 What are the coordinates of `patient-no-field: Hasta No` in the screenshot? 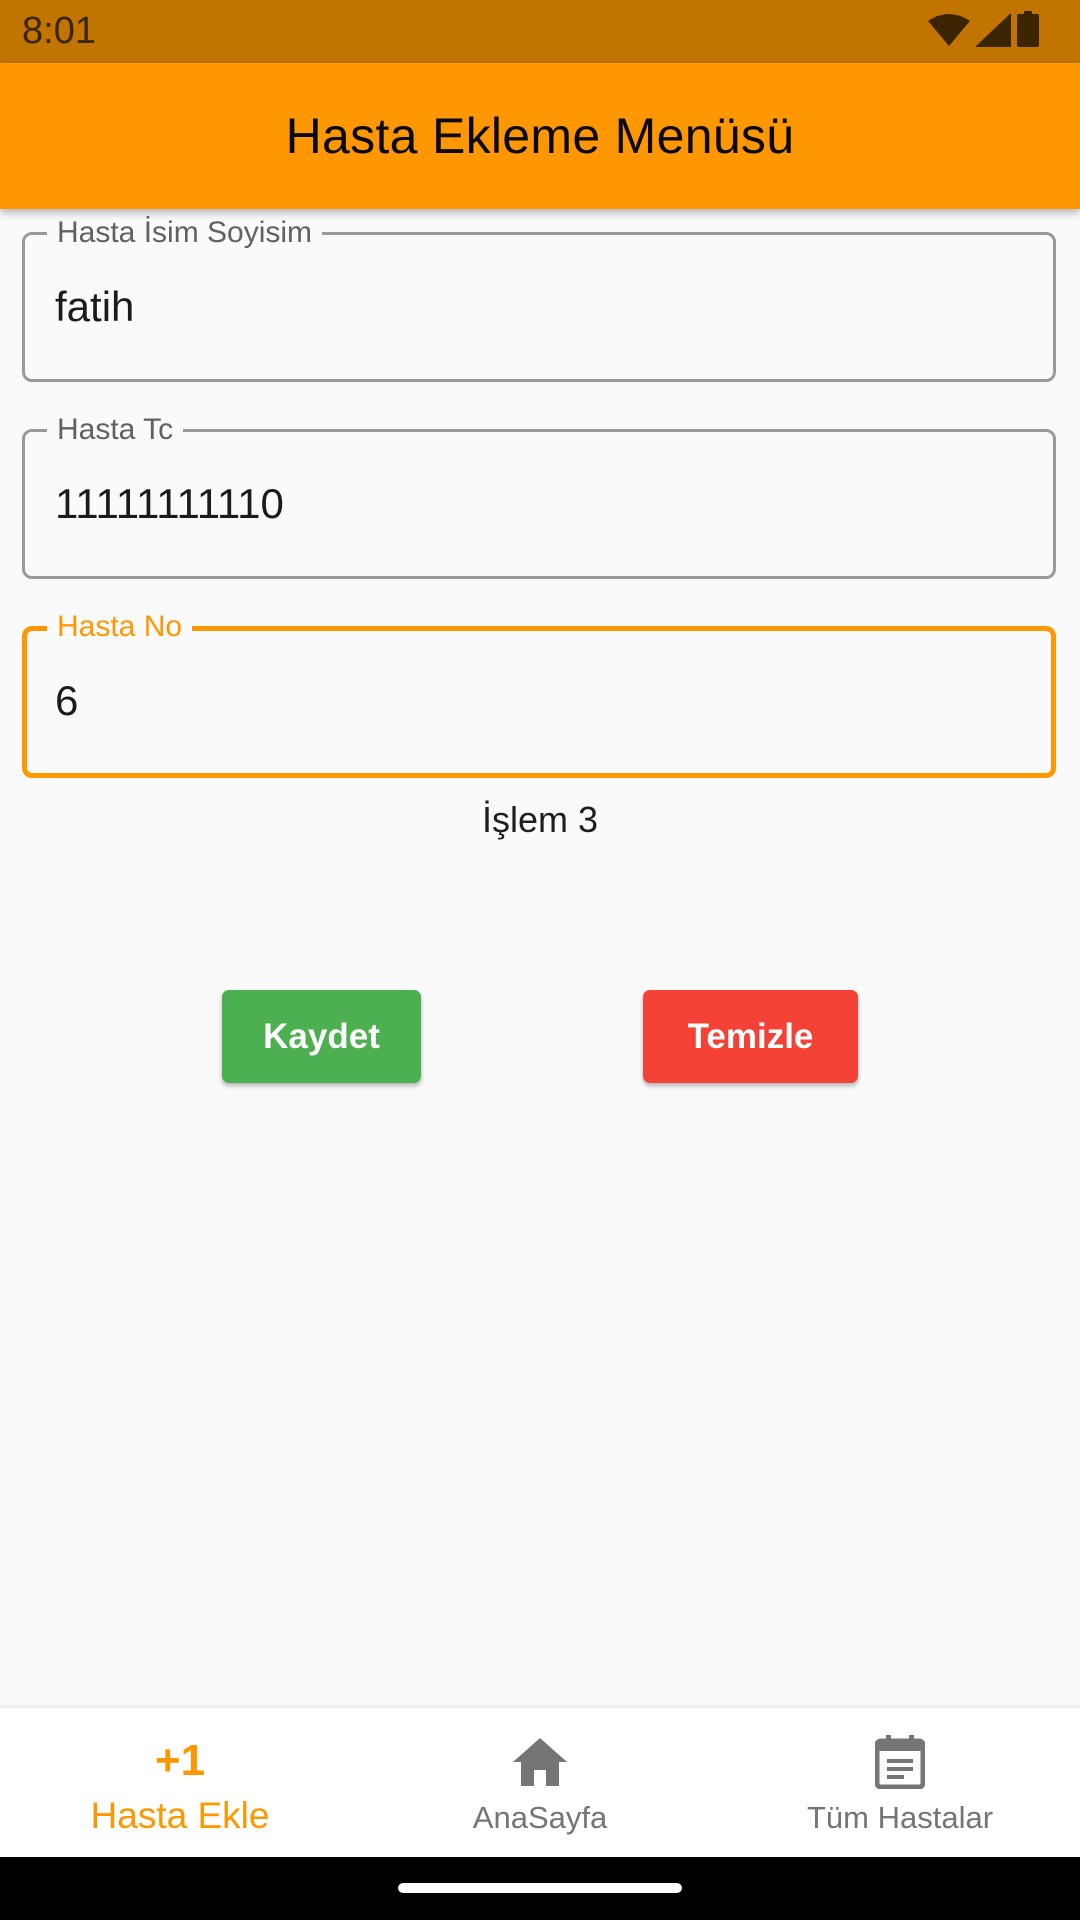 It's located at (539, 693).